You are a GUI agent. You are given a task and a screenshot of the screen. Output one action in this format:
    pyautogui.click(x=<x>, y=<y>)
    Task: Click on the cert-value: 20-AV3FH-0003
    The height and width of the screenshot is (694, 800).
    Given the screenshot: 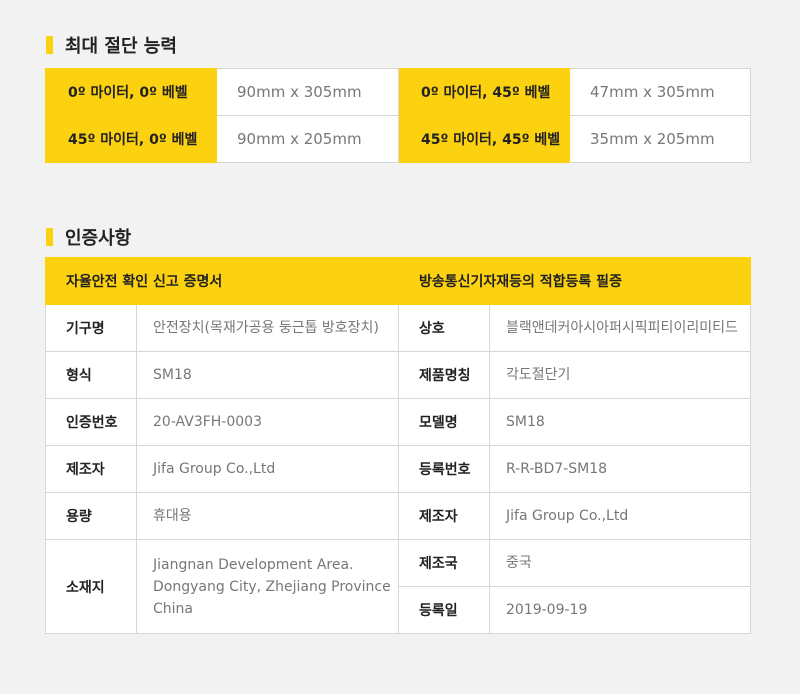 What is the action you would take?
    pyautogui.click(x=267, y=422)
    